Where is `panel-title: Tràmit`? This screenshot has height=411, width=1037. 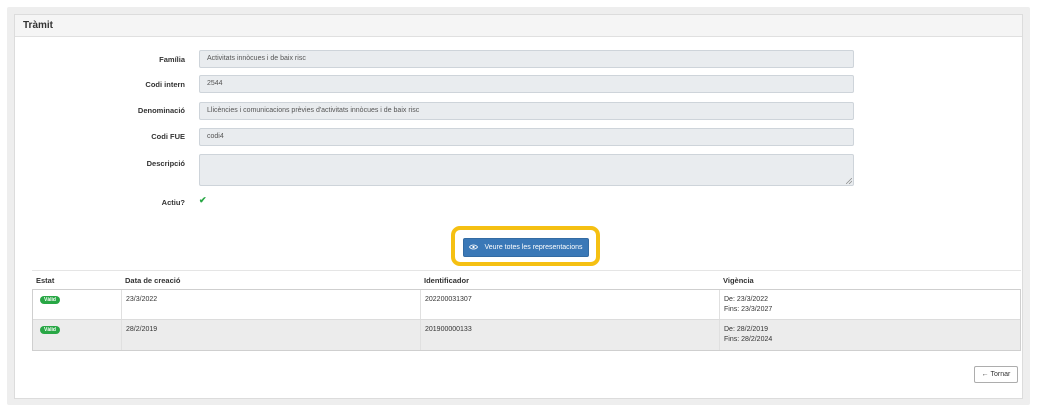 panel-title: Tràmit is located at coordinates (518, 26).